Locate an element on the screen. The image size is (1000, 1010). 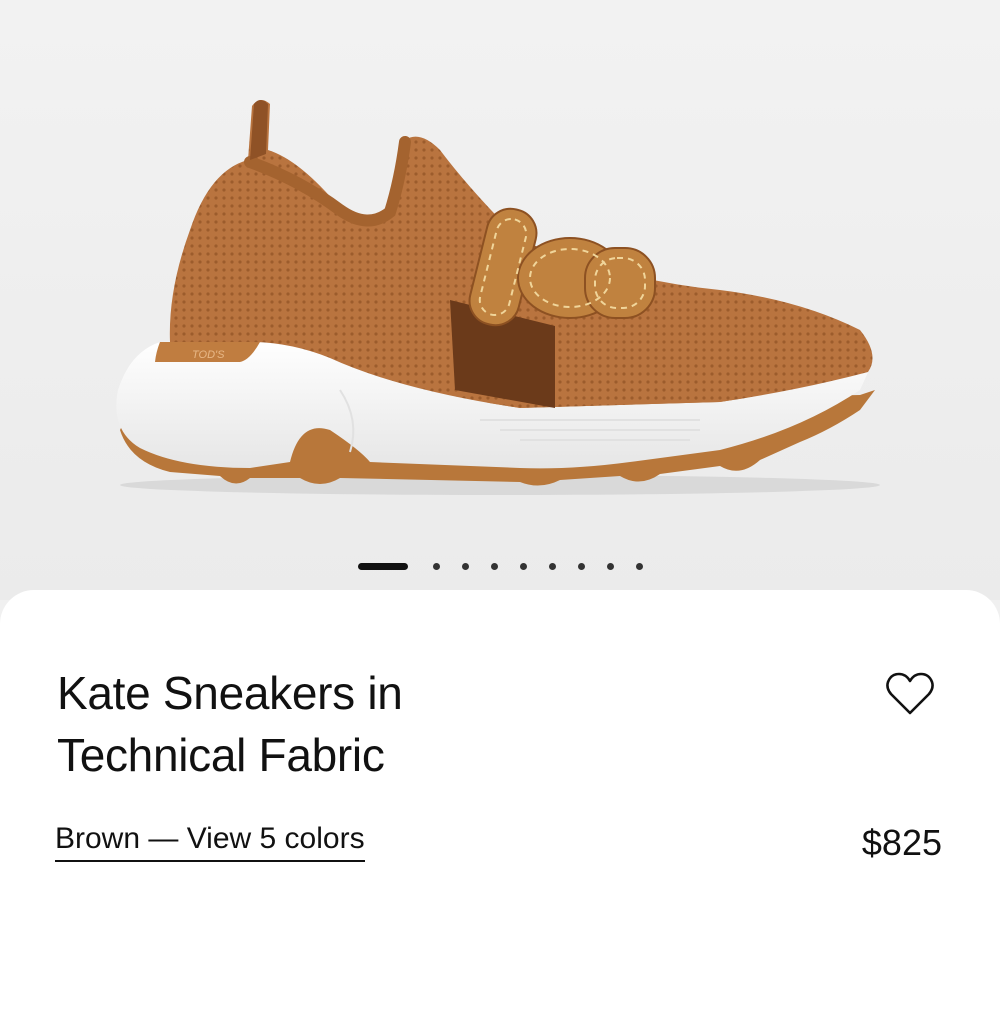
wishlist-button is located at coordinates (910, 694).